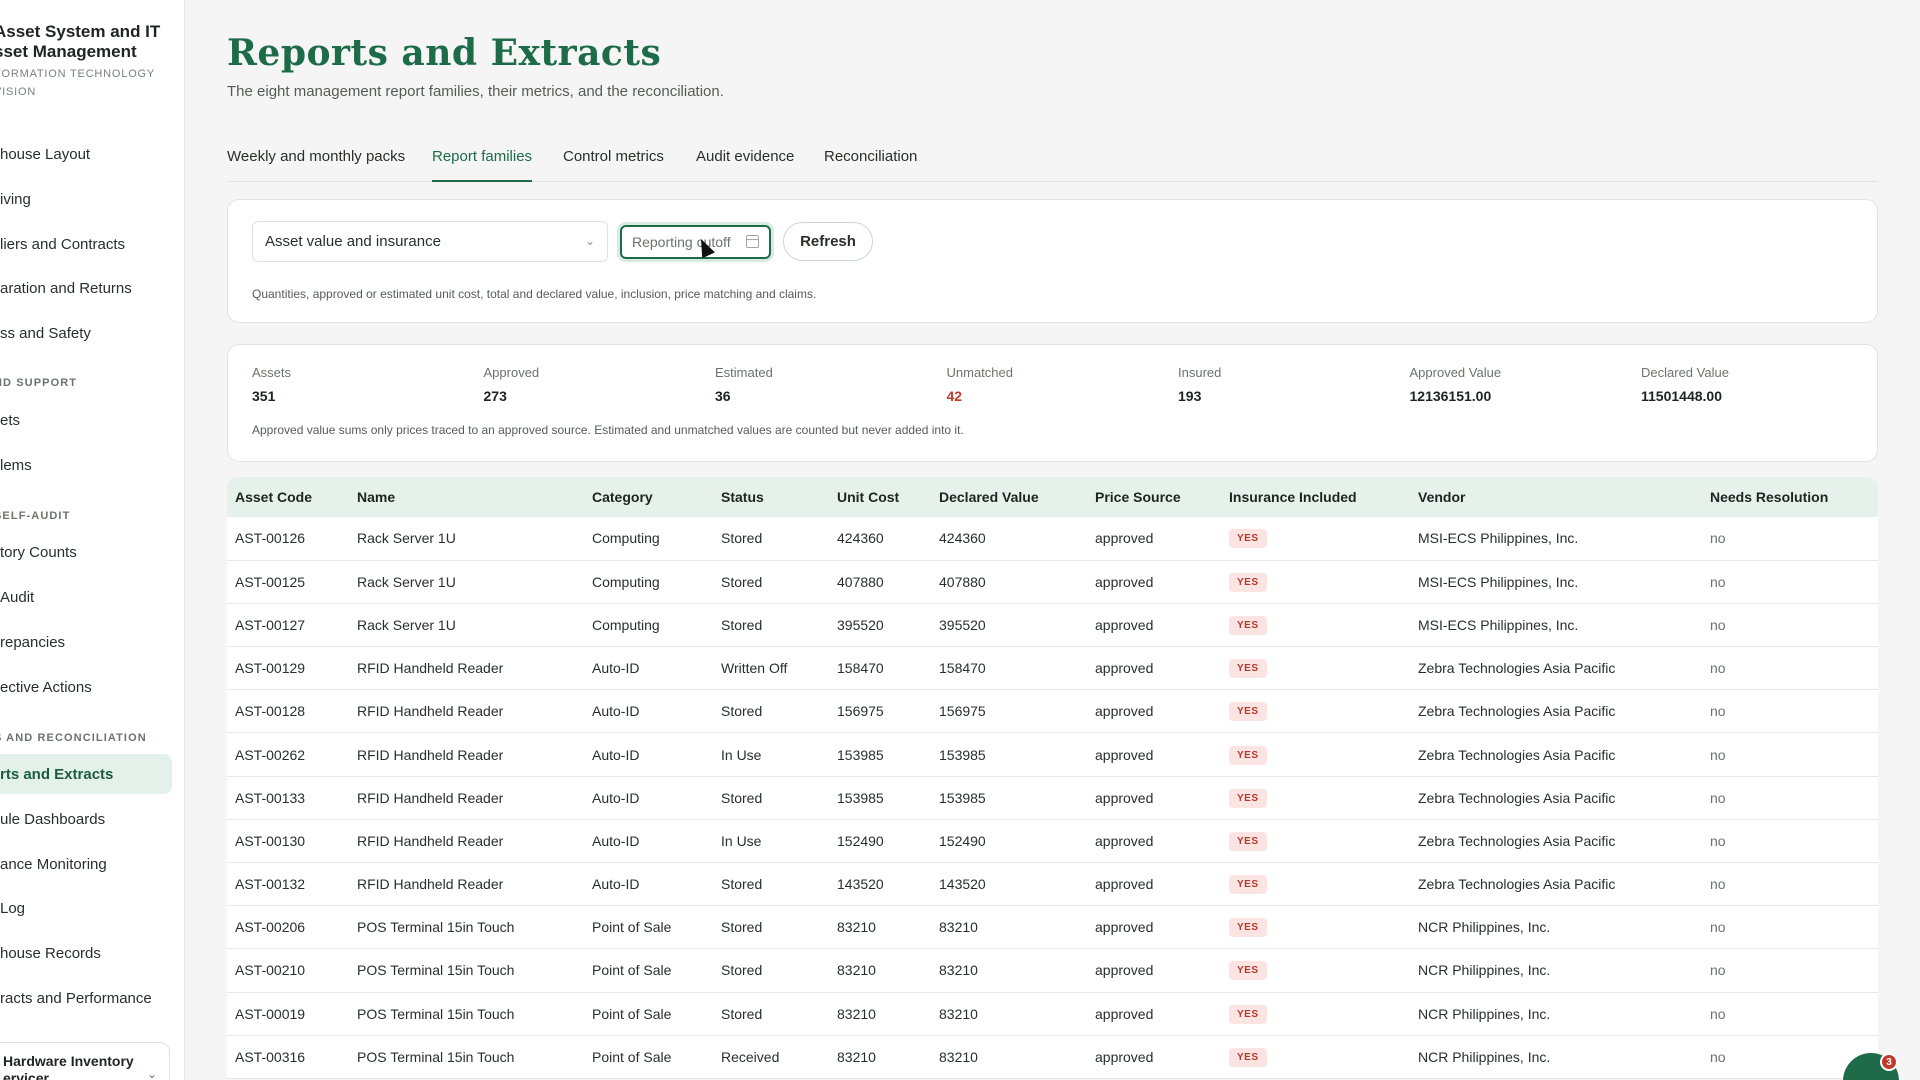 This screenshot has width=1920, height=1080. What do you see at coordinates (771, 497) in the screenshot?
I see `column-header: Status` at bounding box center [771, 497].